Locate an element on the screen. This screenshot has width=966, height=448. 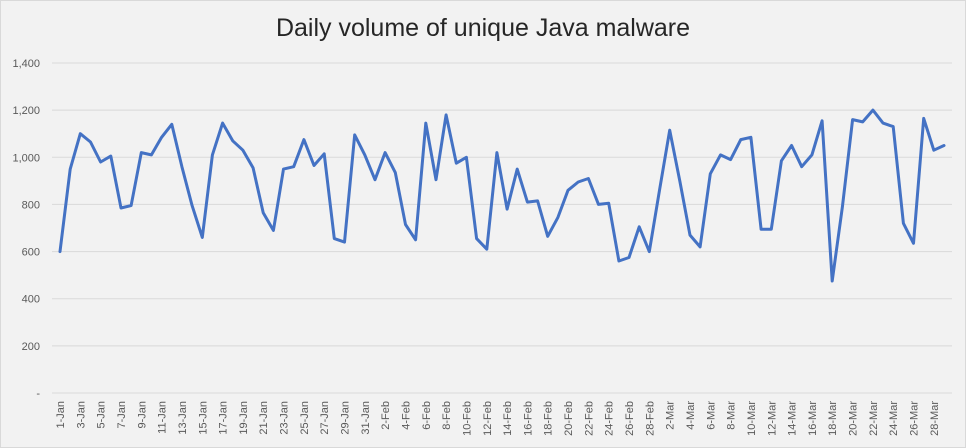
x-tick-label: 19-Jan is located at coordinates (244, 418).